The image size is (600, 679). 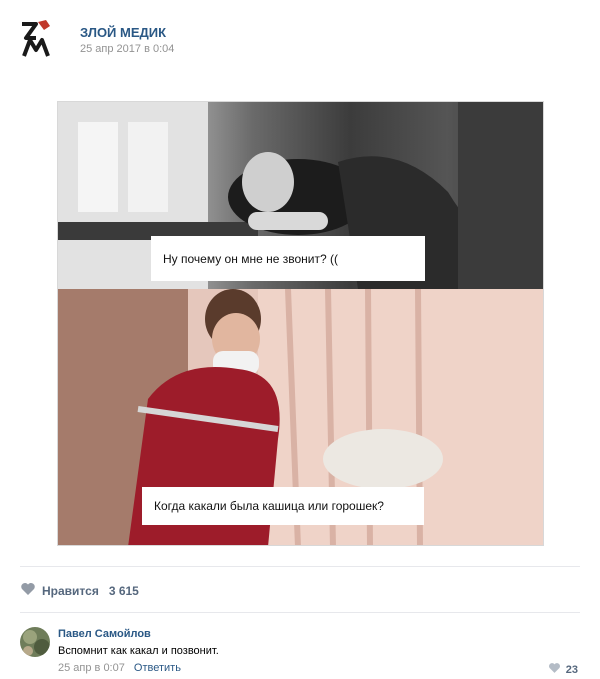 I want to click on comment-date: 25 апр в 0:07, so click(x=91, y=668).